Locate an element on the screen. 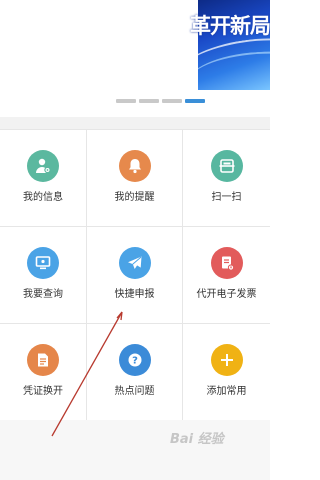  grid-item-label: 我要查询 is located at coordinates (43, 294).